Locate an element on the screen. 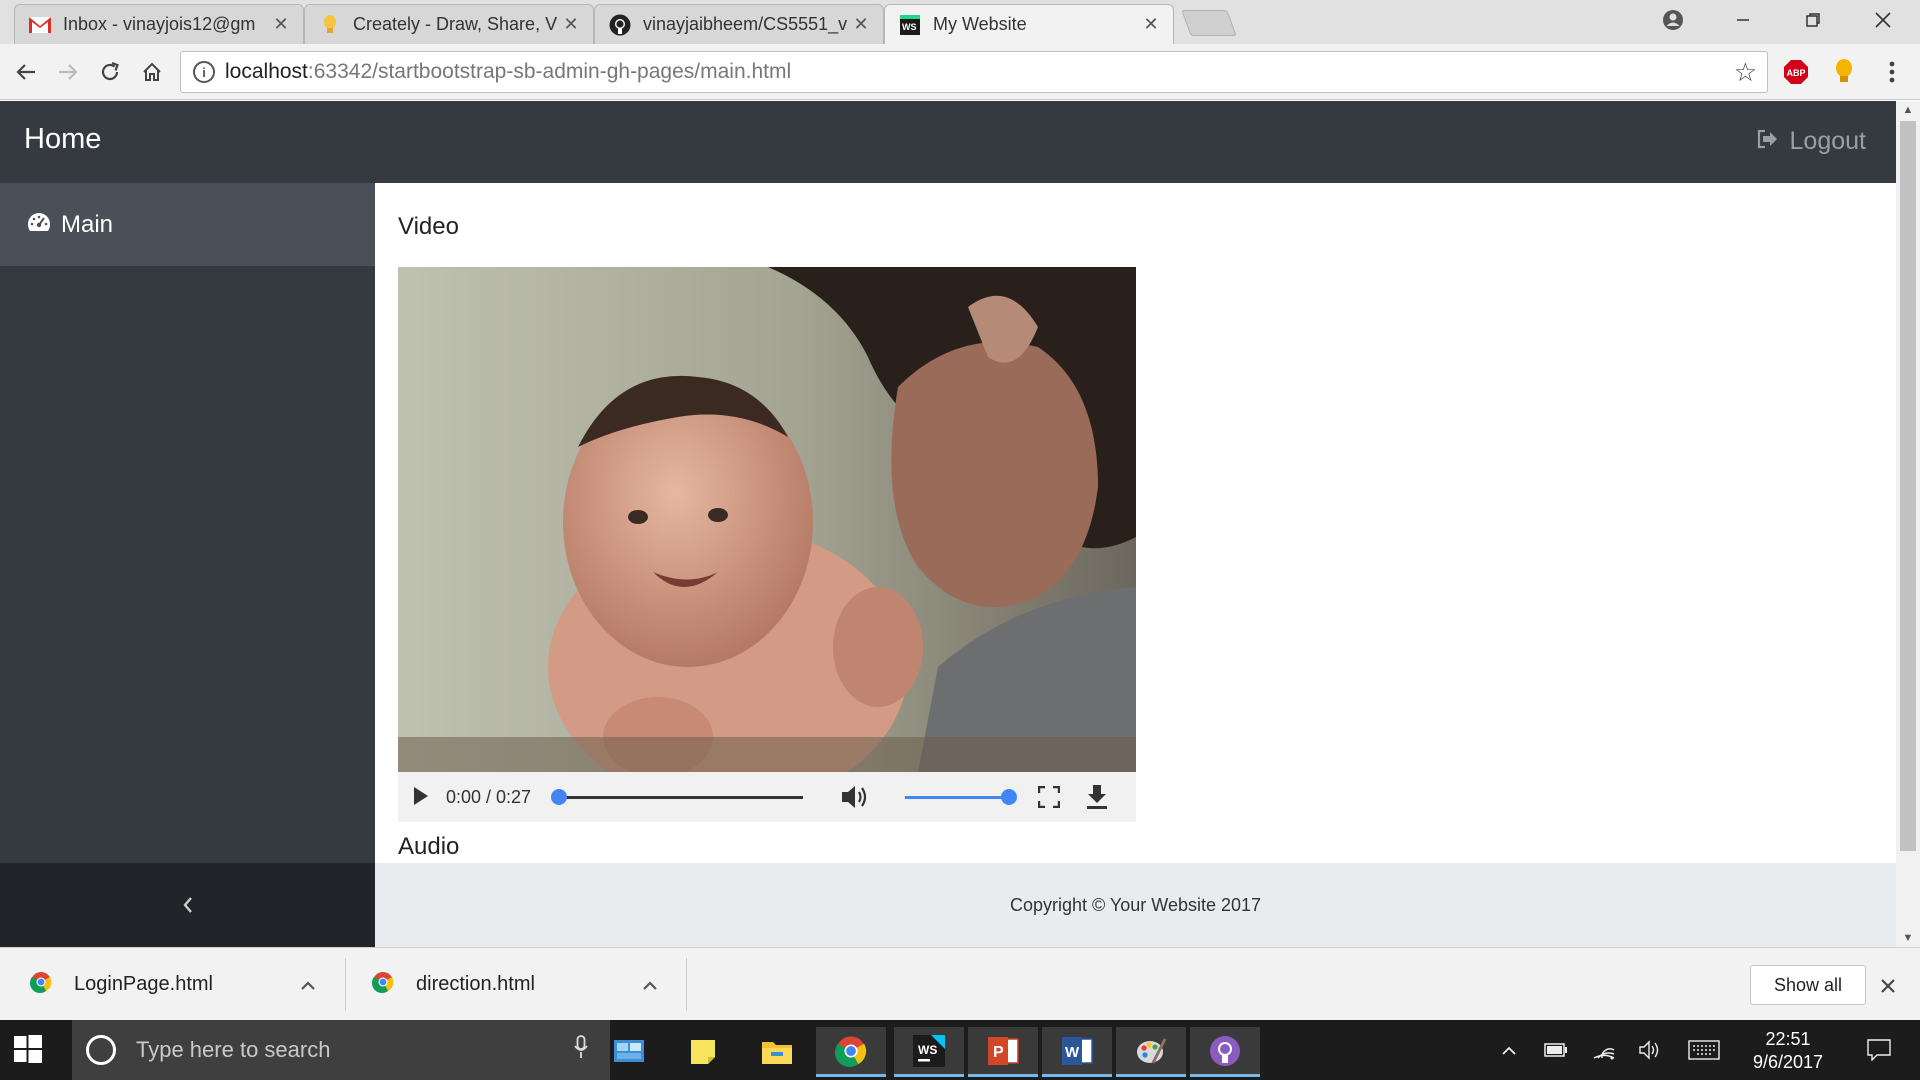 Image resolution: width=1920 pixels, height=1080 pixels. page-scrollbar: ▲ ▼ is located at coordinates (1908, 524).